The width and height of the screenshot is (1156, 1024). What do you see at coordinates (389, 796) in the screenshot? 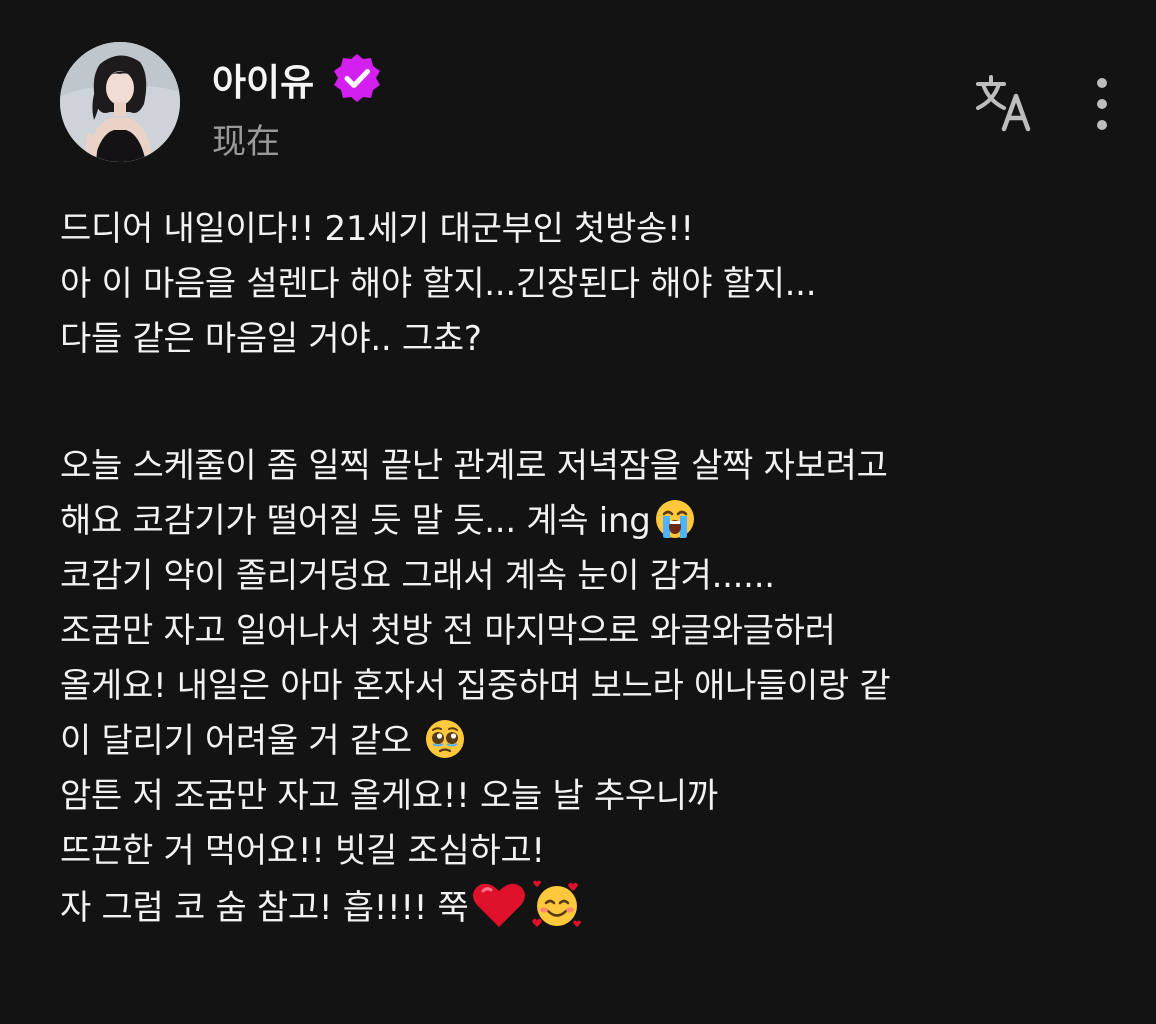
I see `post-line: 암튼 저 조굼만 자고 올게요!! 오늘 날 추우니까` at bounding box center [389, 796].